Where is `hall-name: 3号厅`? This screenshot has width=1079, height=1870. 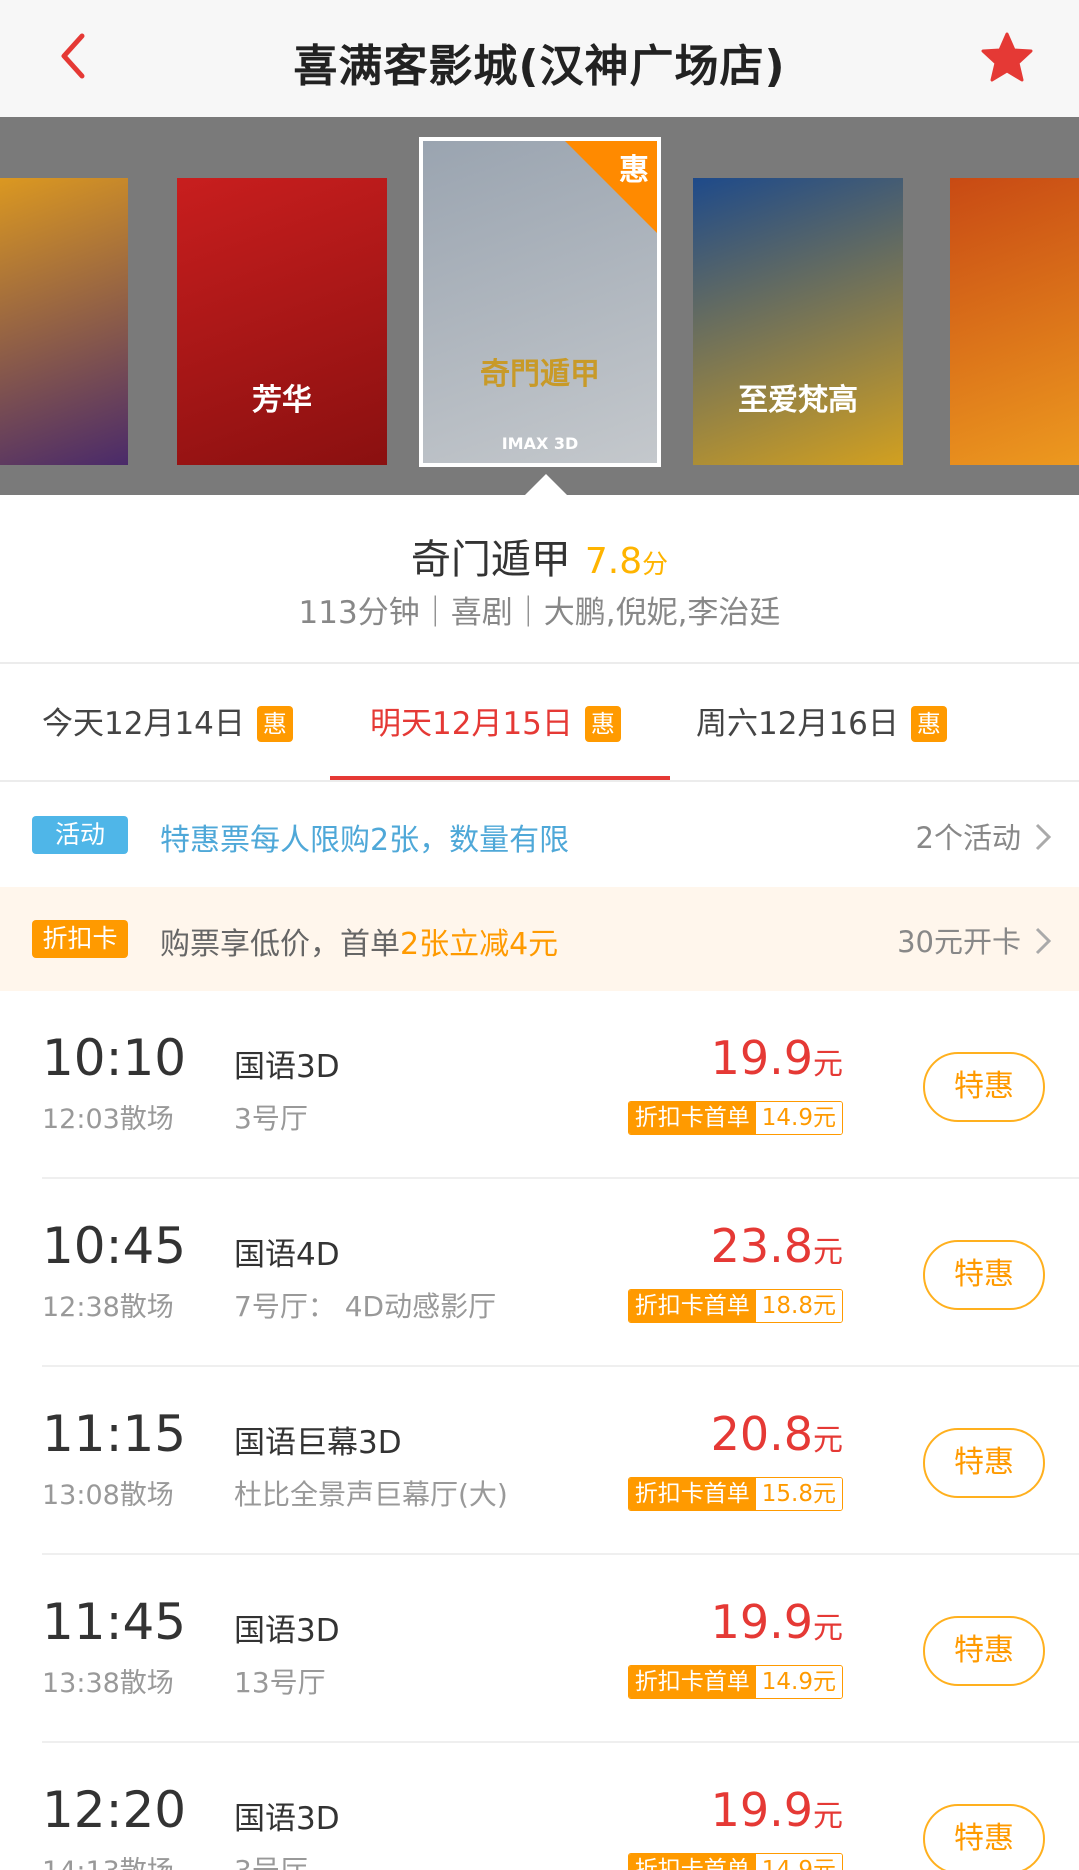
hall-name: 3号厅 is located at coordinates (271, 1859).